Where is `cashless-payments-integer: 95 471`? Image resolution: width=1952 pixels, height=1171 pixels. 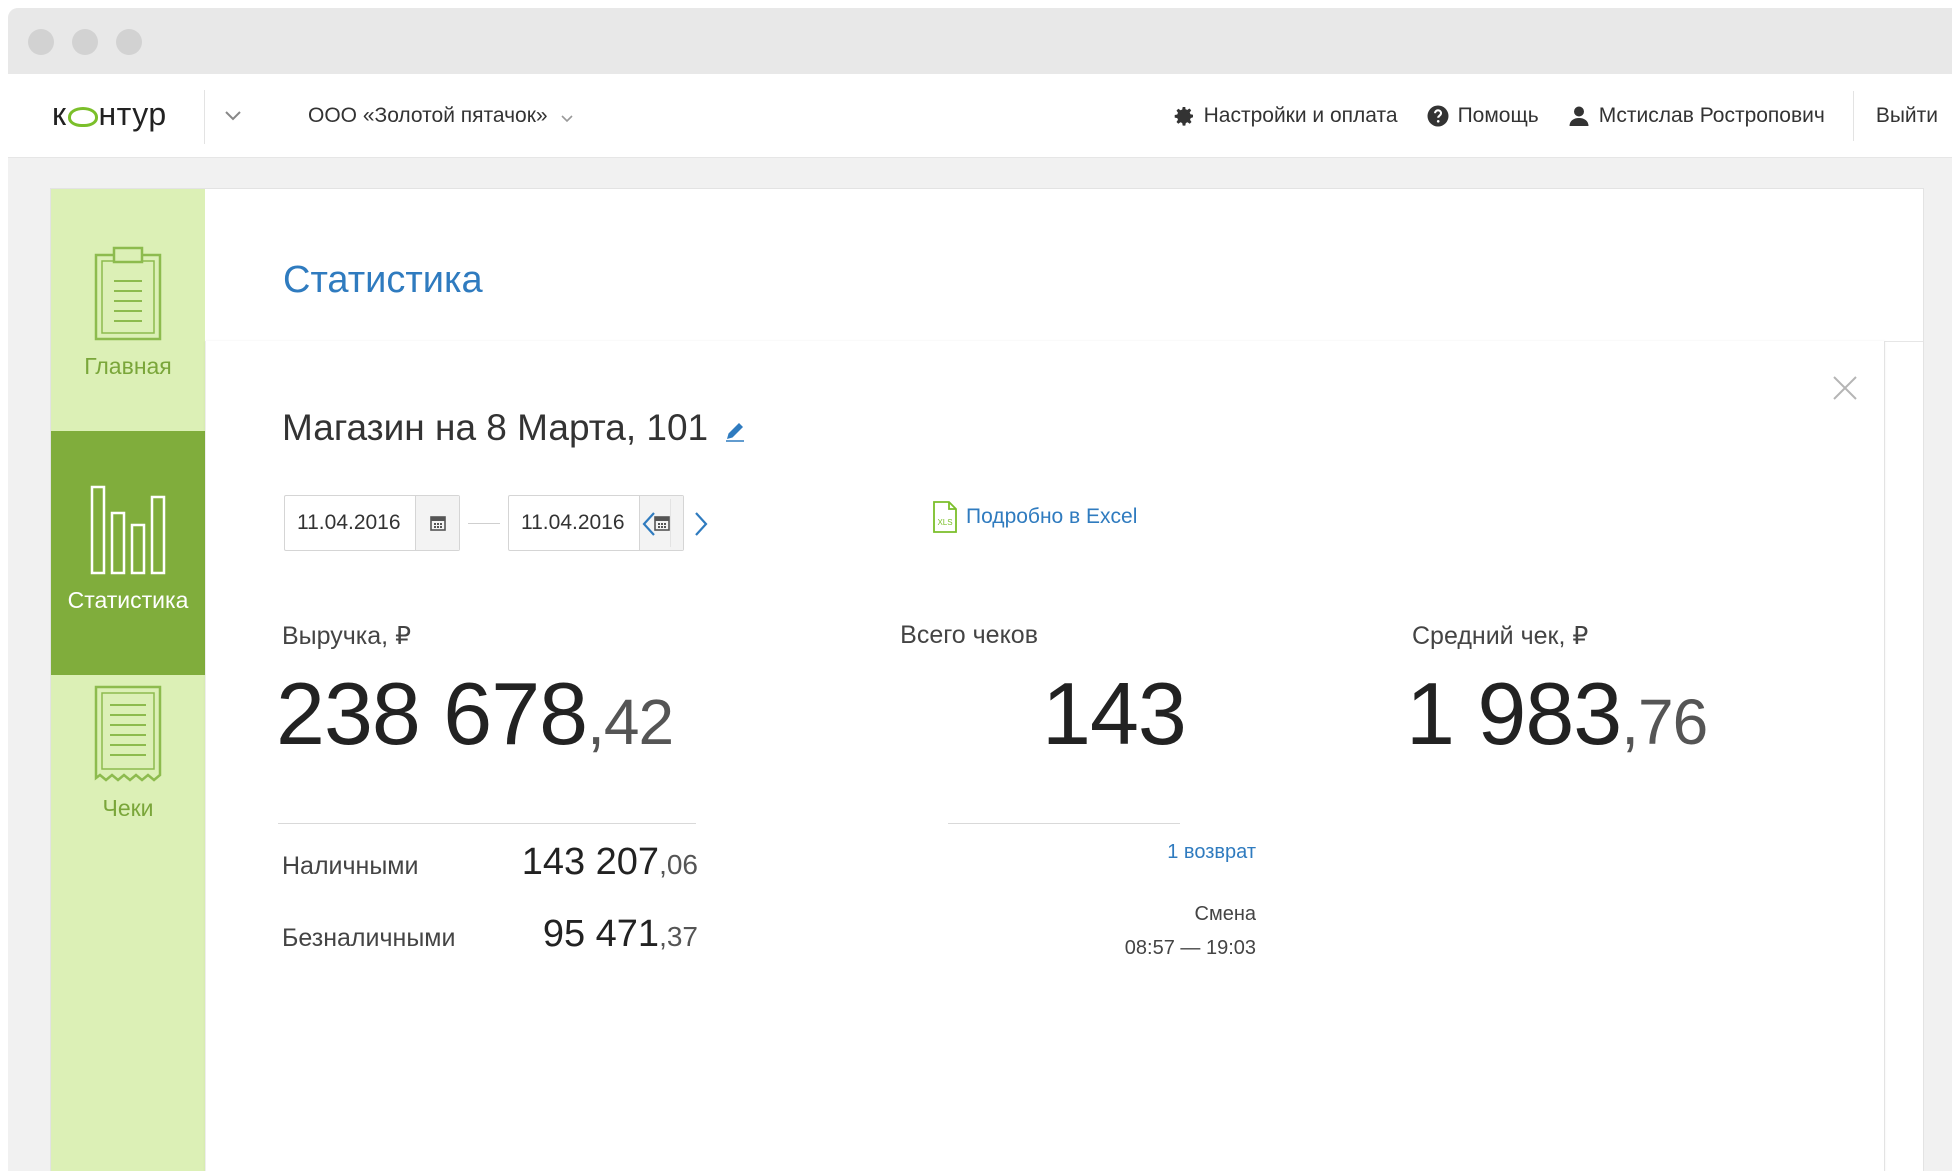 cashless-payments-integer: 95 471 is located at coordinates (601, 934).